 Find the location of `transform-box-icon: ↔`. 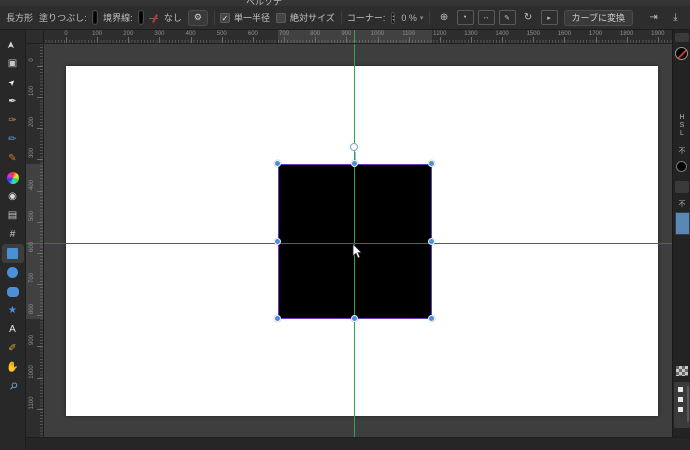

transform-box-icon: ↔ is located at coordinates (486, 17).